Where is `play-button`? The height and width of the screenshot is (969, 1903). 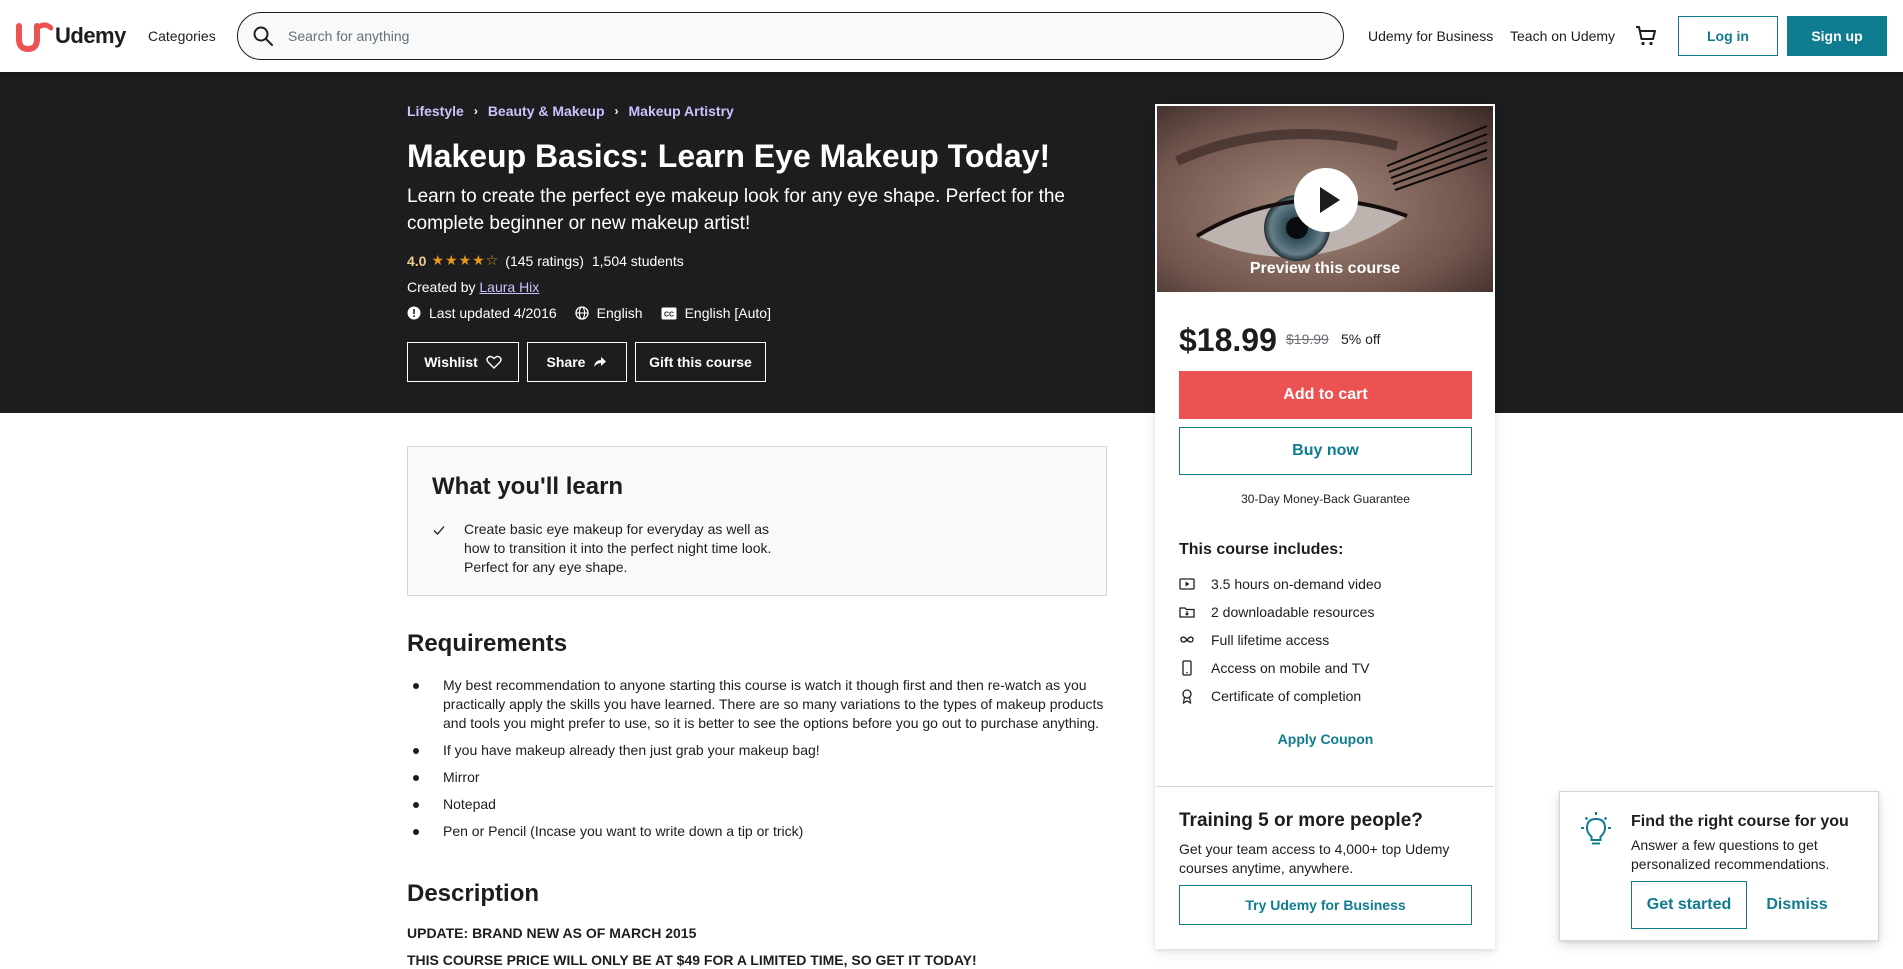
play-button is located at coordinates (1326, 200).